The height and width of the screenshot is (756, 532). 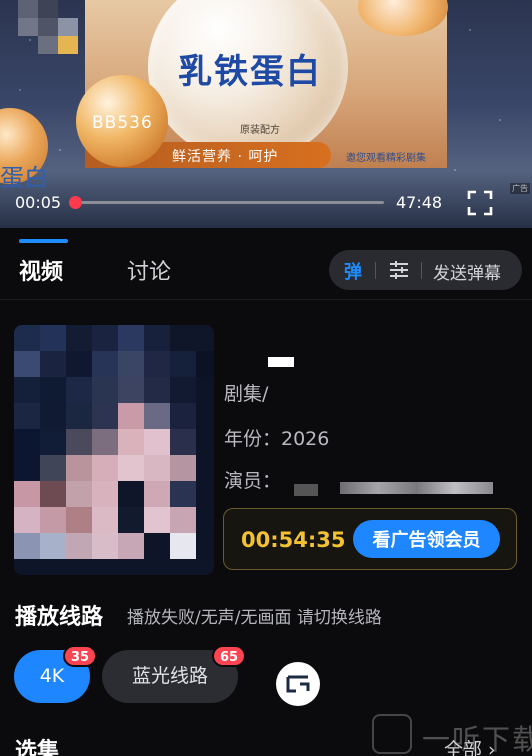 What do you see at coordinates (229, 656) in the screenshot?
I see `line-bluray-badge: 65` at bounding box center [229, 656].